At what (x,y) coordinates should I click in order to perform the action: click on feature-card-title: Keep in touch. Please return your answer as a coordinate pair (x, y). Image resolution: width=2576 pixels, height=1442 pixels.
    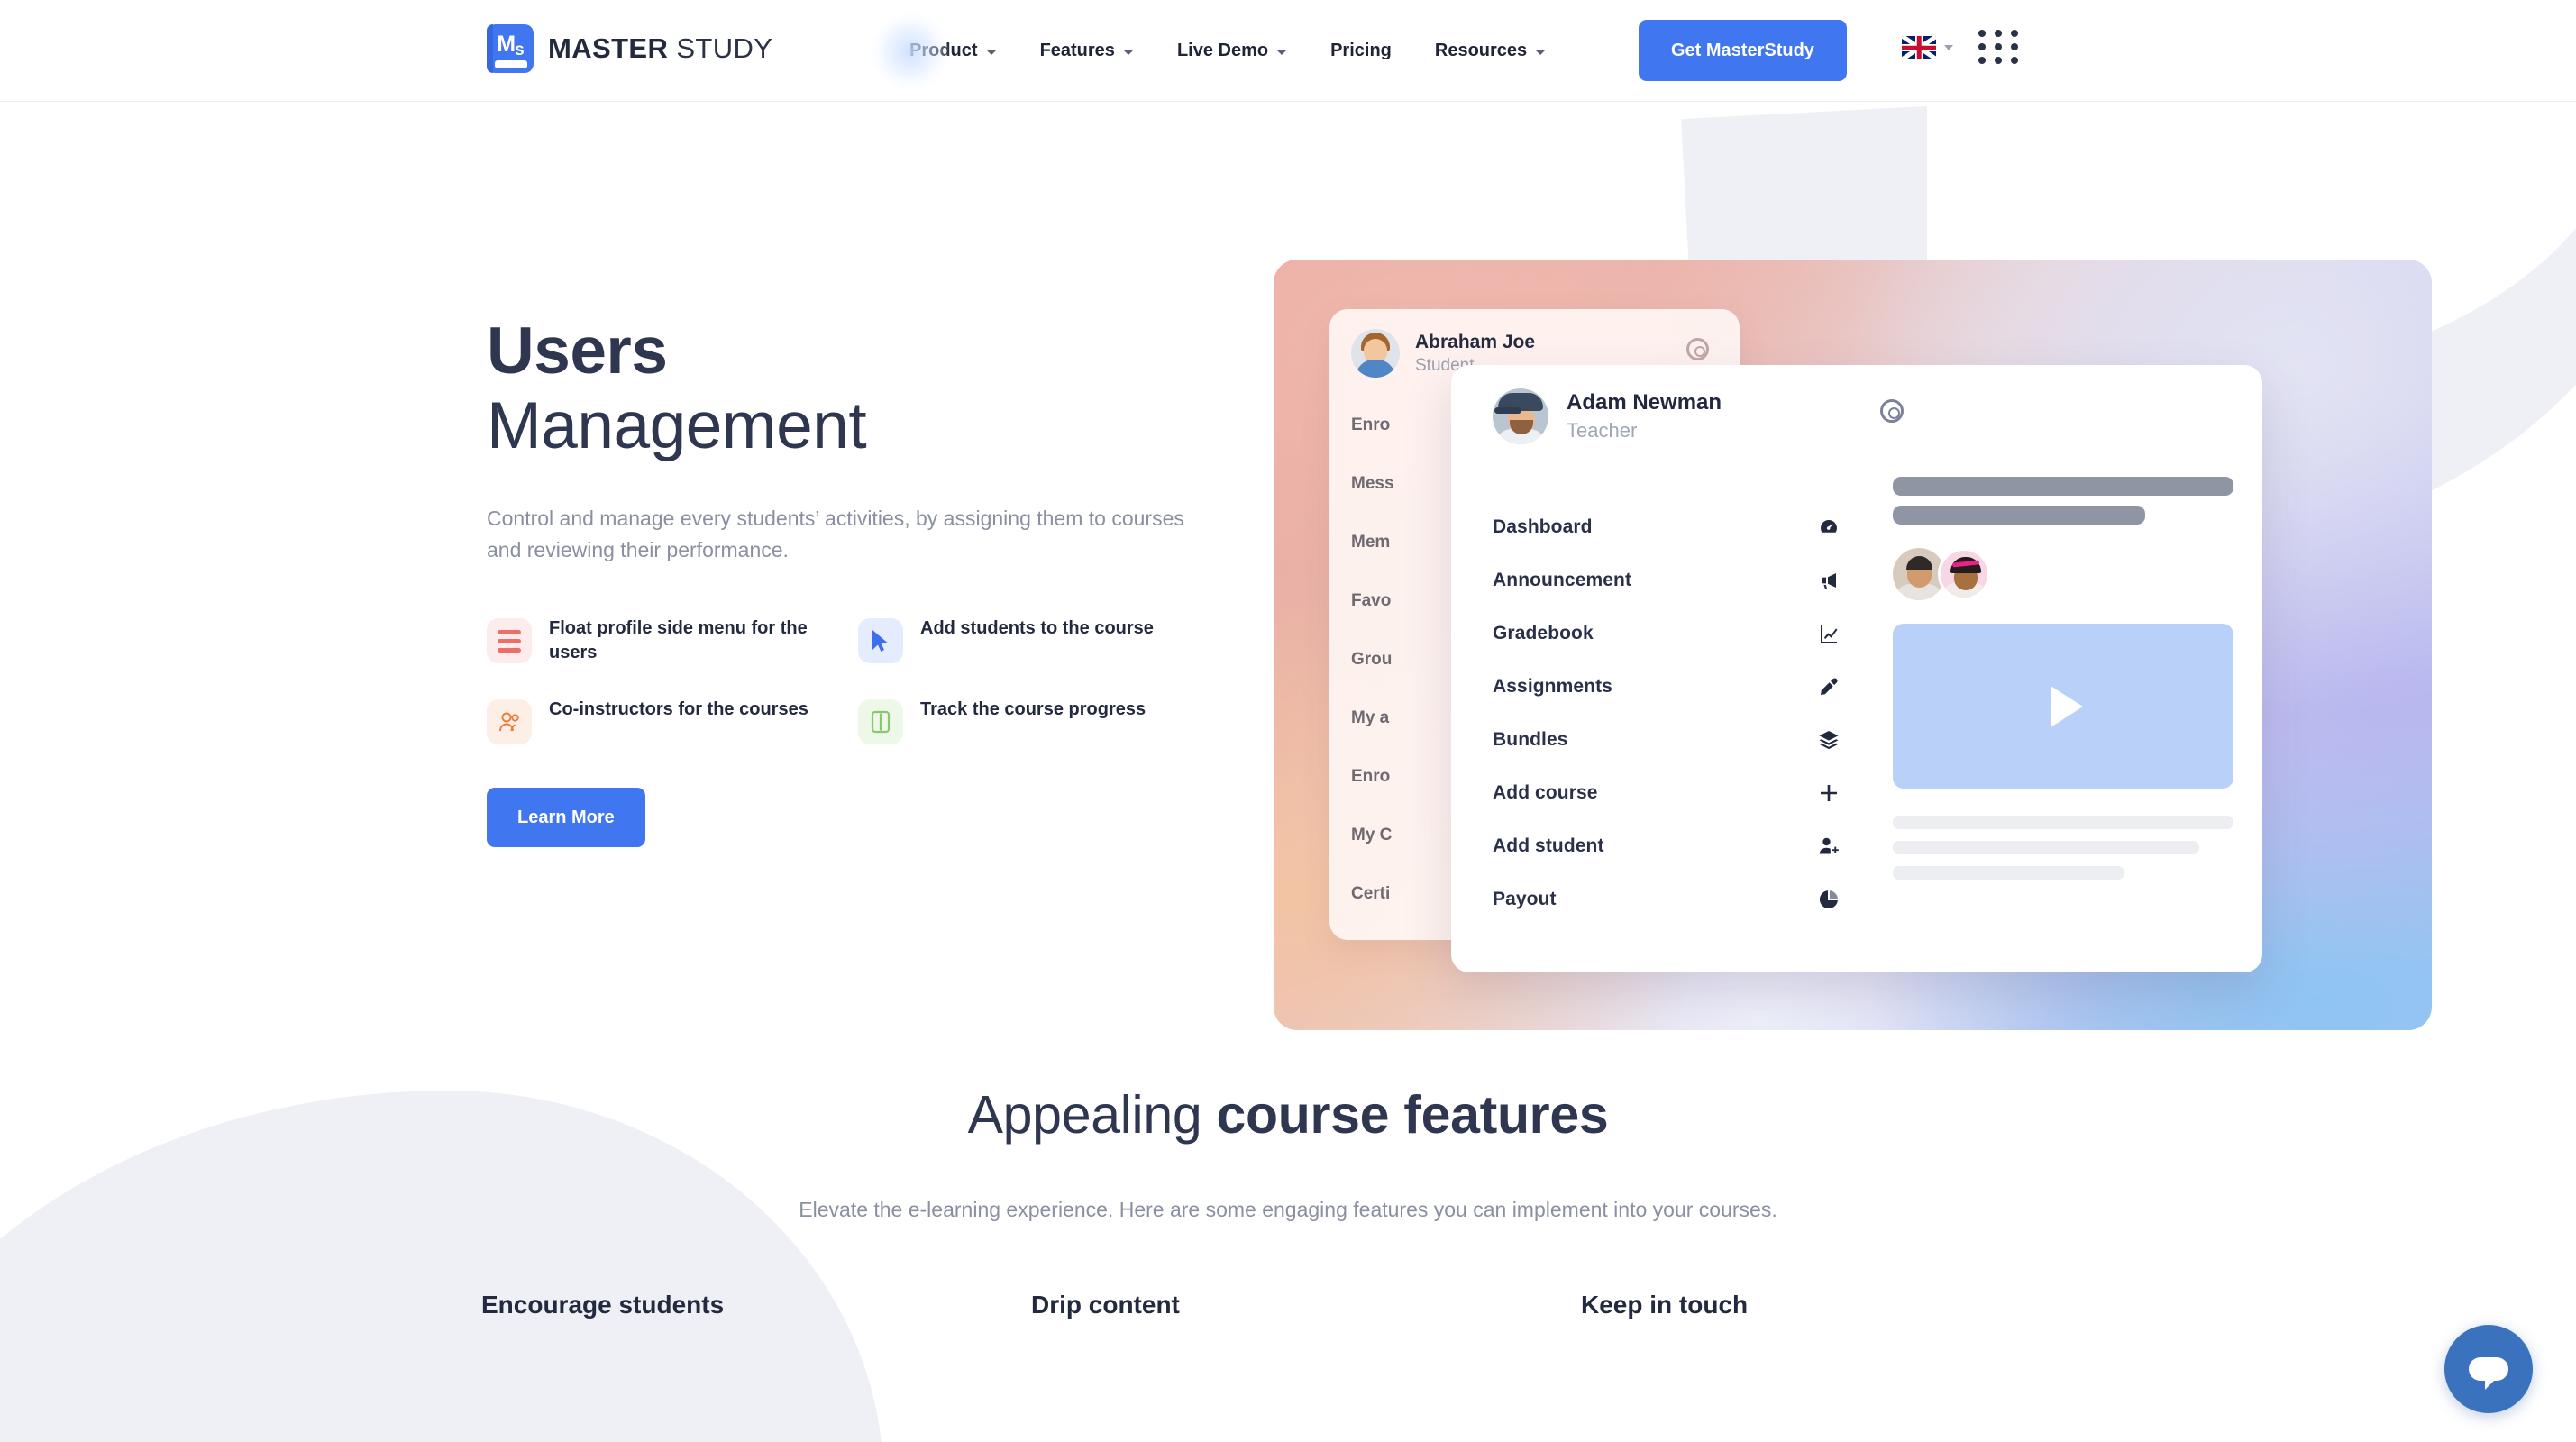
    Looking at the image, I should click on (1665, 1305).